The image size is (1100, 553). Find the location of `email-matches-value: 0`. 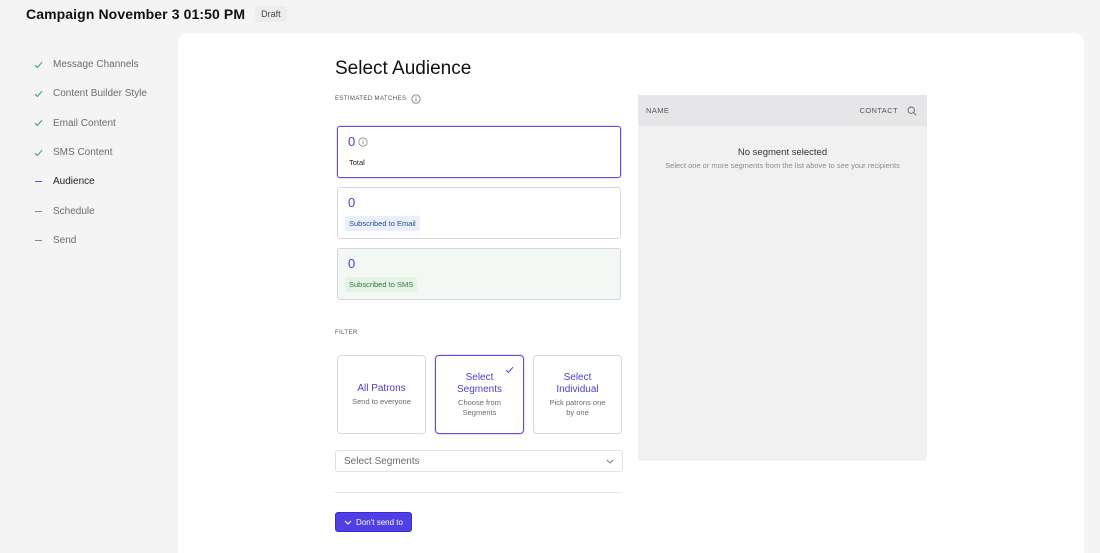

email-matches-value: 0 is located at coordinates (352, 202).